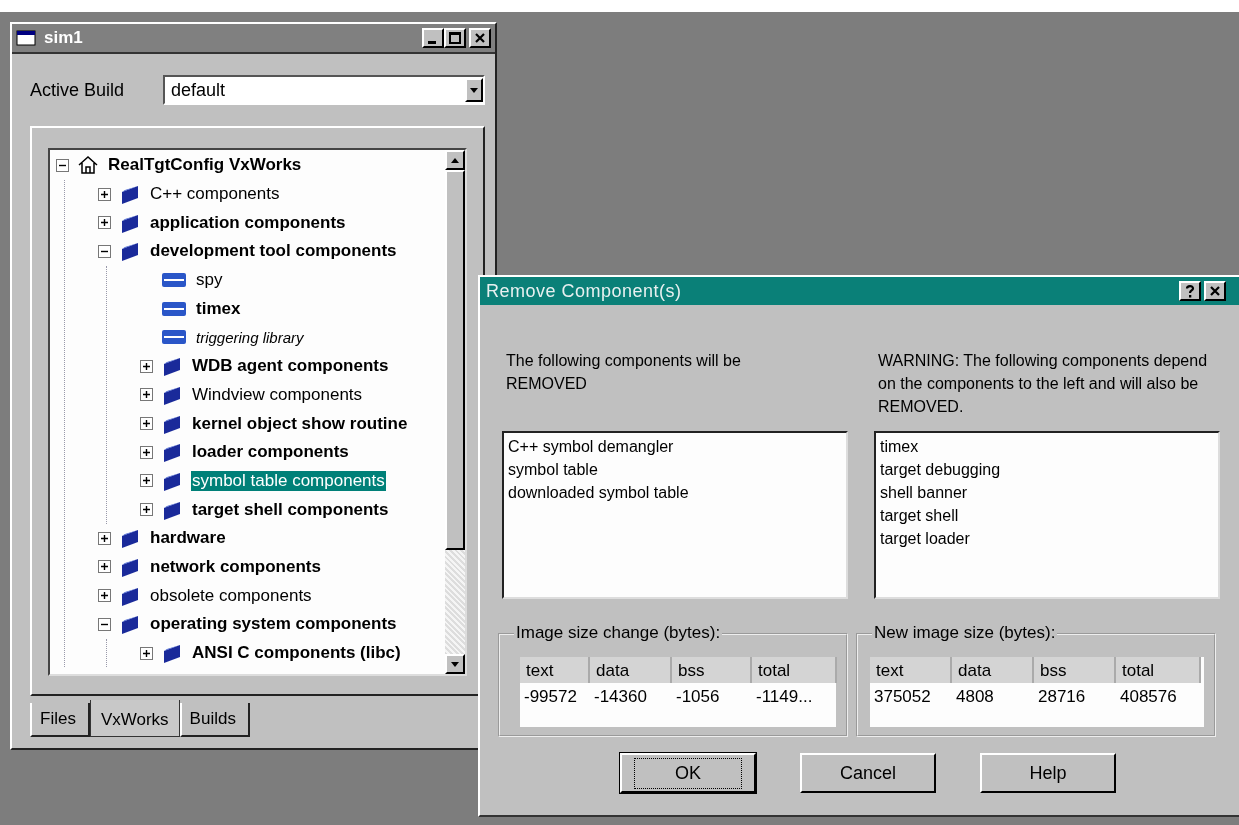 The width and height of the screenshot is (1239, 825). I want to click on close-icon, so click(1215, 291).